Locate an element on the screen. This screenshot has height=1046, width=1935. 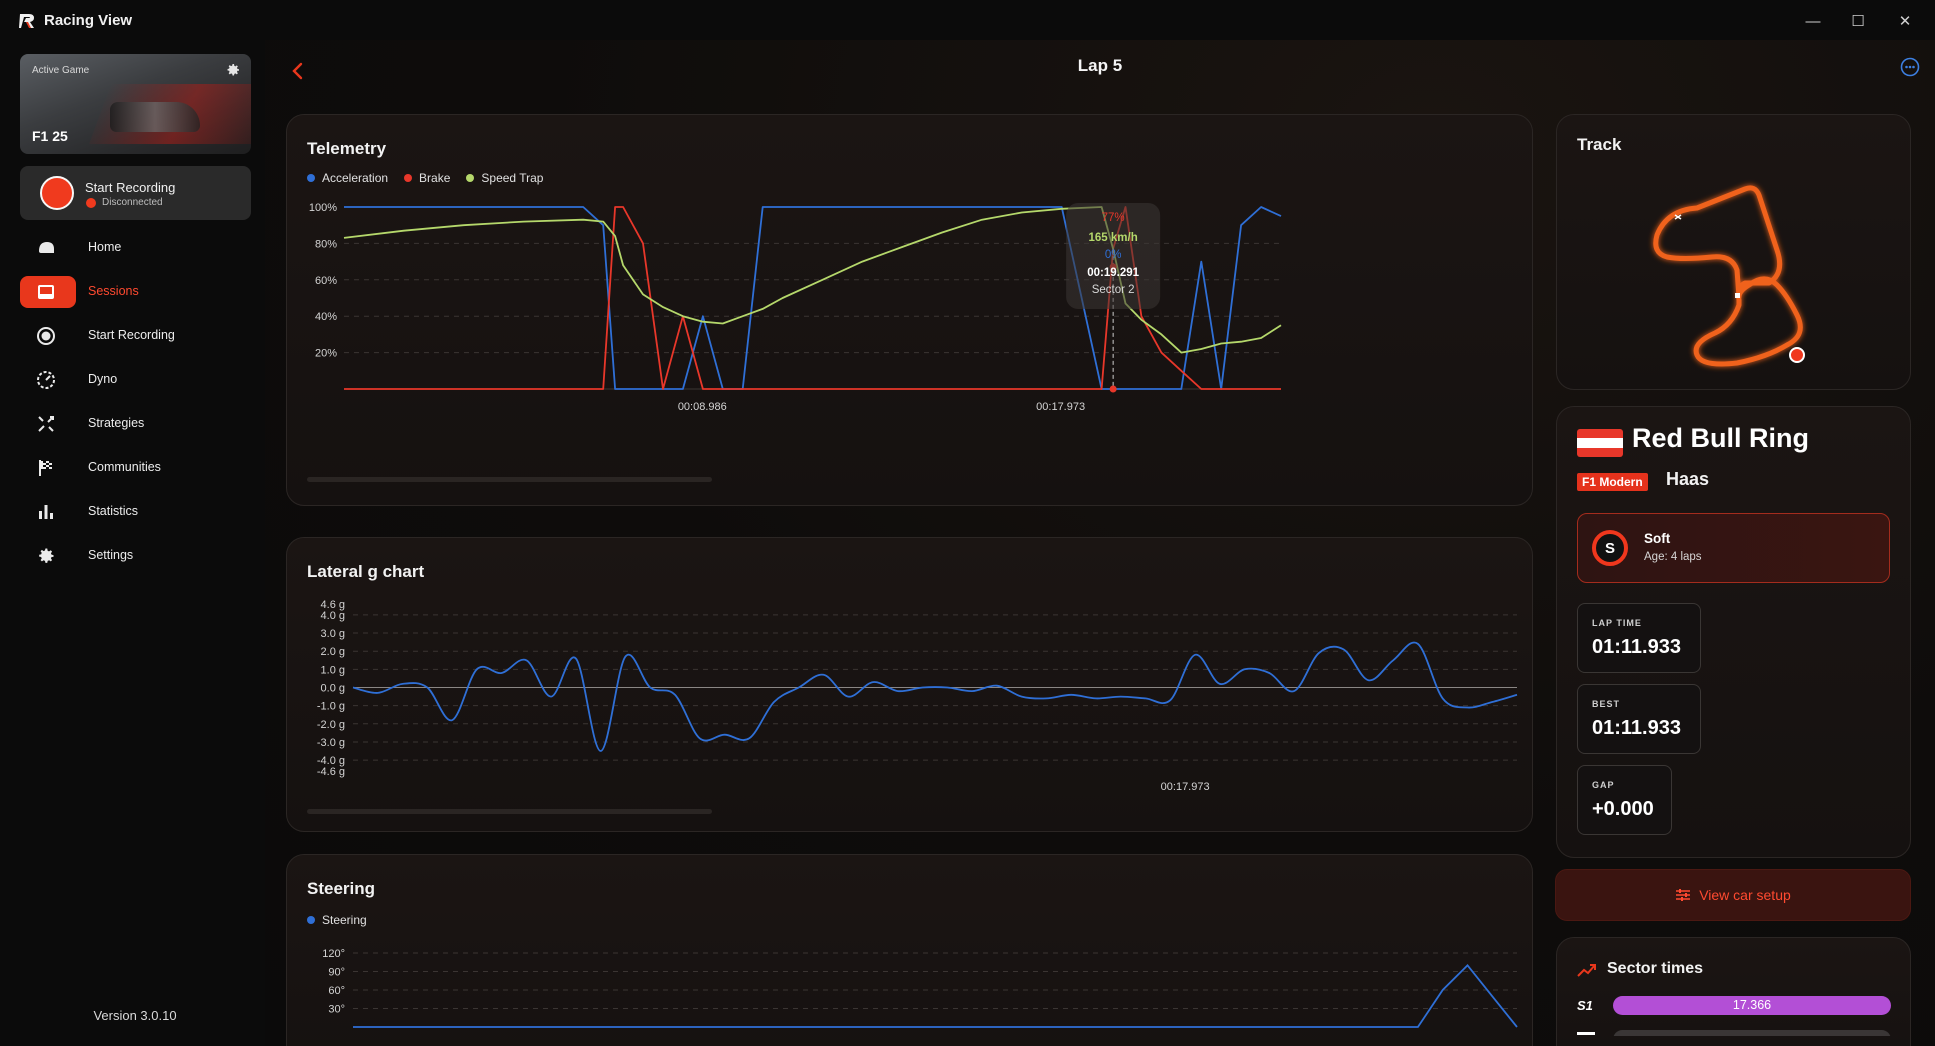
maximize-button: ☐ is located at coordinates (1858, 21).